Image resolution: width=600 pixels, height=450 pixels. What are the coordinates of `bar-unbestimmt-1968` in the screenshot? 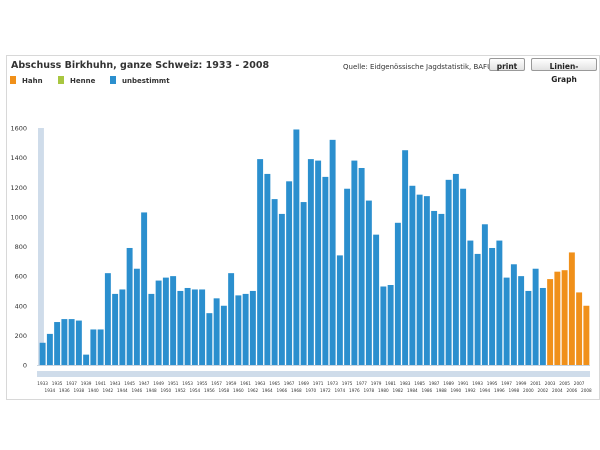 It's located at (296, 247).